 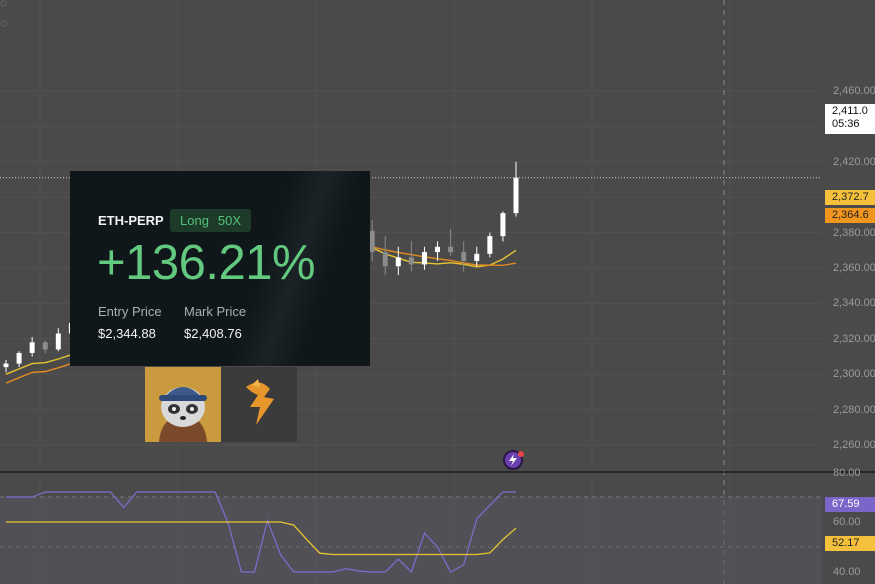 What do you see at coordinates (854, 409) in the screenshot?
I see `price-axis-label: 2,280.00` at bounding box center [854, 409].